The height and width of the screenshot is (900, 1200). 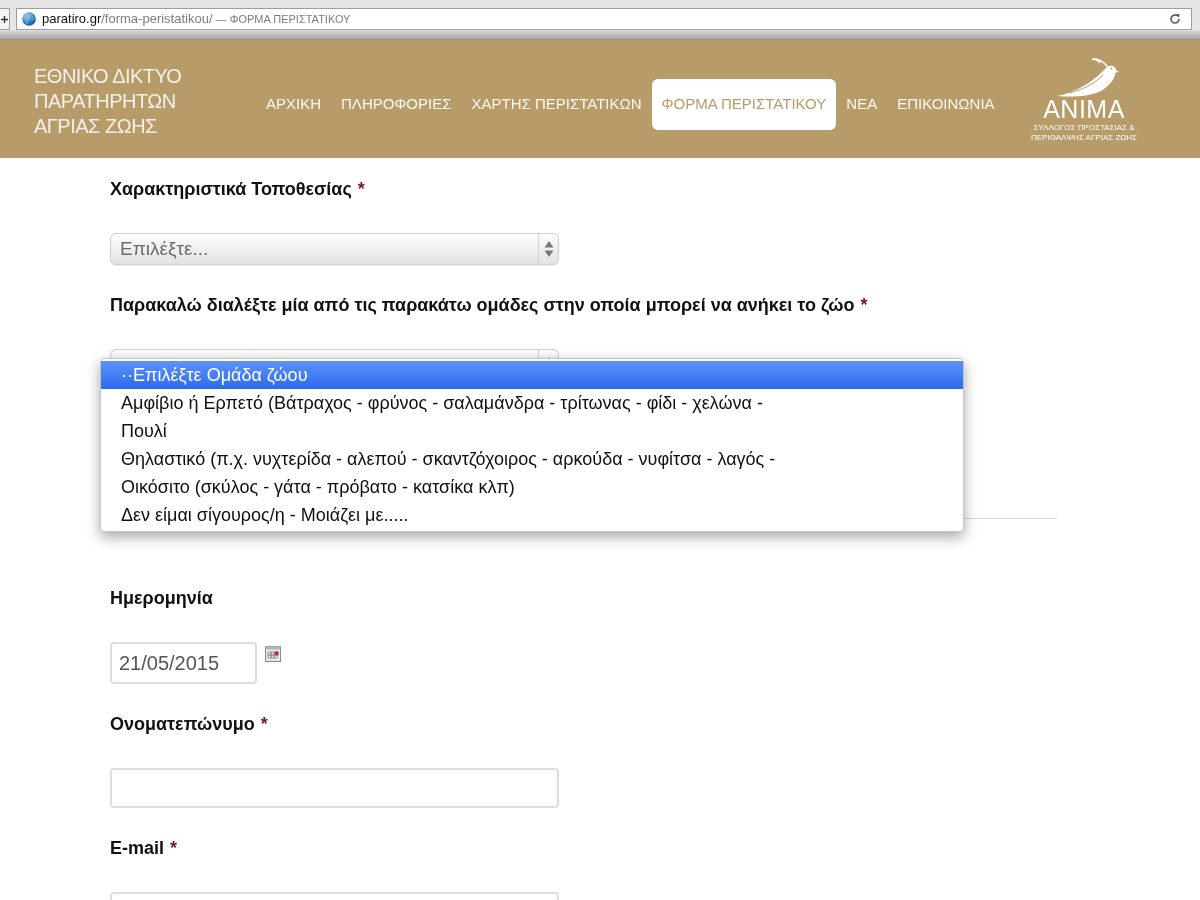 What do you see at coordinates (396, 104) in the screenshot?
I see `nav-link: ΠΛΗΡΟΦΟΡΙΕΣ` at bounding box center [396, 104].